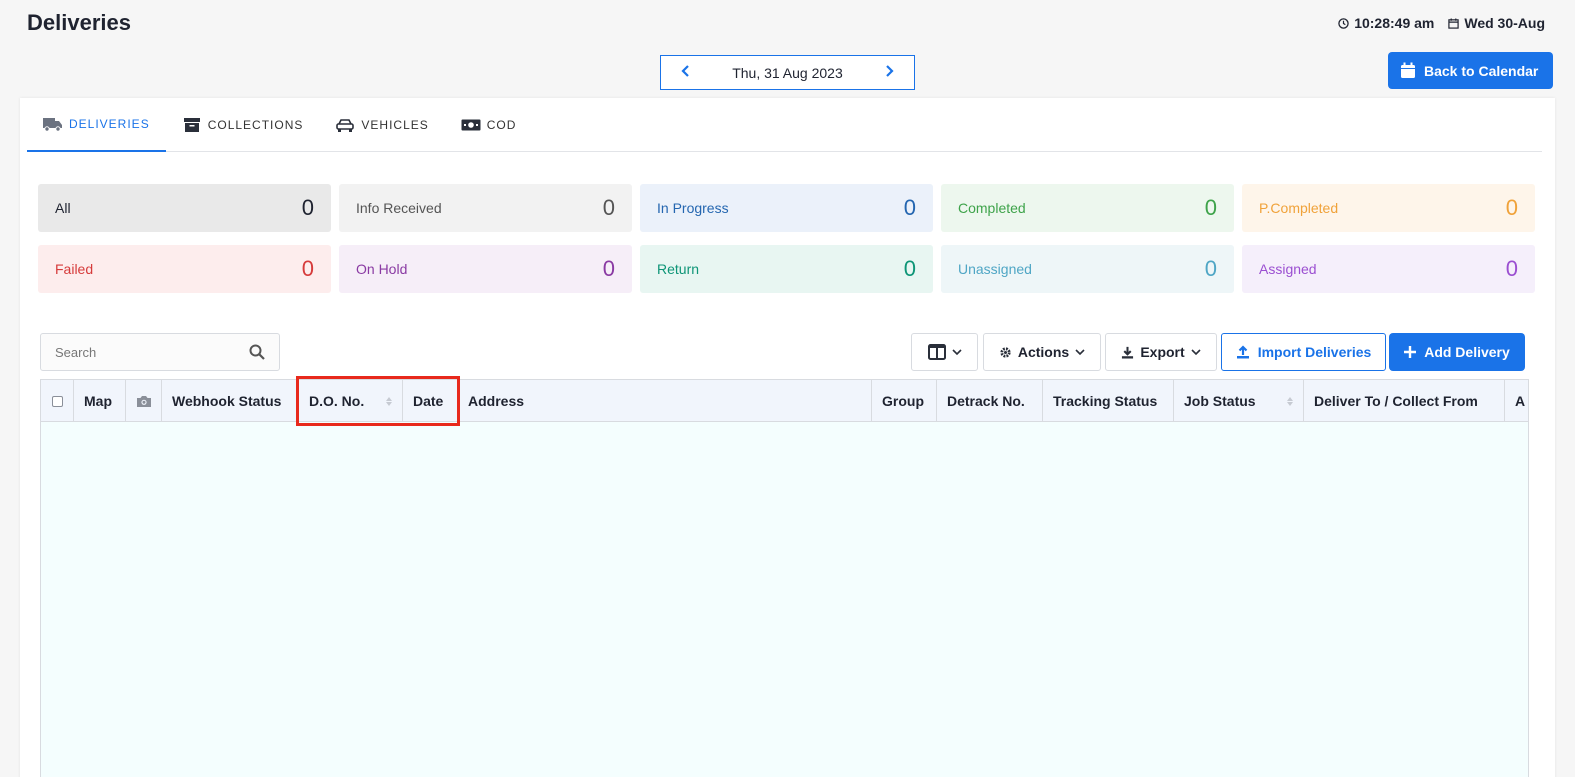 This screenshot has width=1575, height=777. What do you see at coordinates (904, 401) in the screenshot?
I see `column-header-group: Group` at bounding box center [904, 401].